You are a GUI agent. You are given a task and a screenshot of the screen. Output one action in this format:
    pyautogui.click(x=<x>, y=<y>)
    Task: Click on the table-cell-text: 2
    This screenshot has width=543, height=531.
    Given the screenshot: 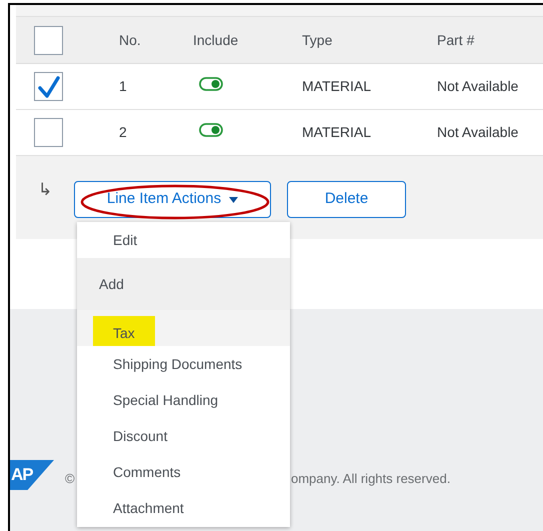 What is the action you would take?
    pyautogui.click(x=123, y=132)
    